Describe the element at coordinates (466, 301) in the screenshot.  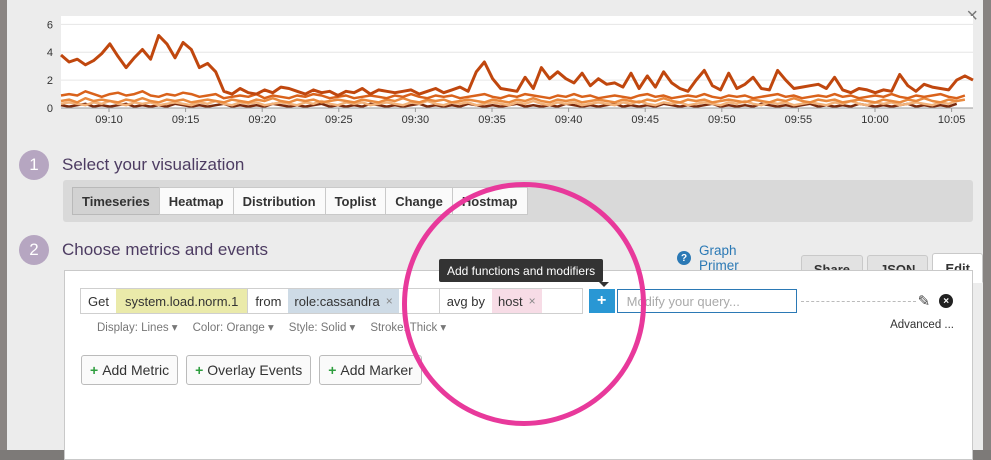
I see `avg-by-label: avg by` at that location.